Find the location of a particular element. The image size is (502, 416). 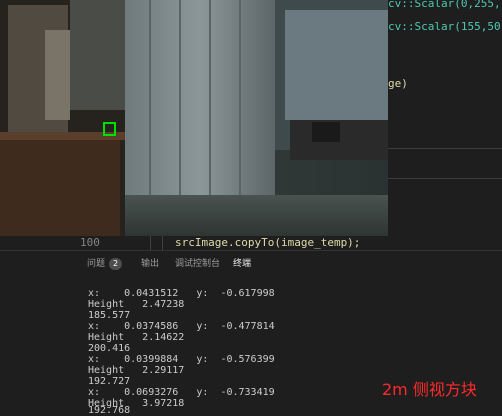

terminal-line: 192.727 is located at coordinates (109, 381).